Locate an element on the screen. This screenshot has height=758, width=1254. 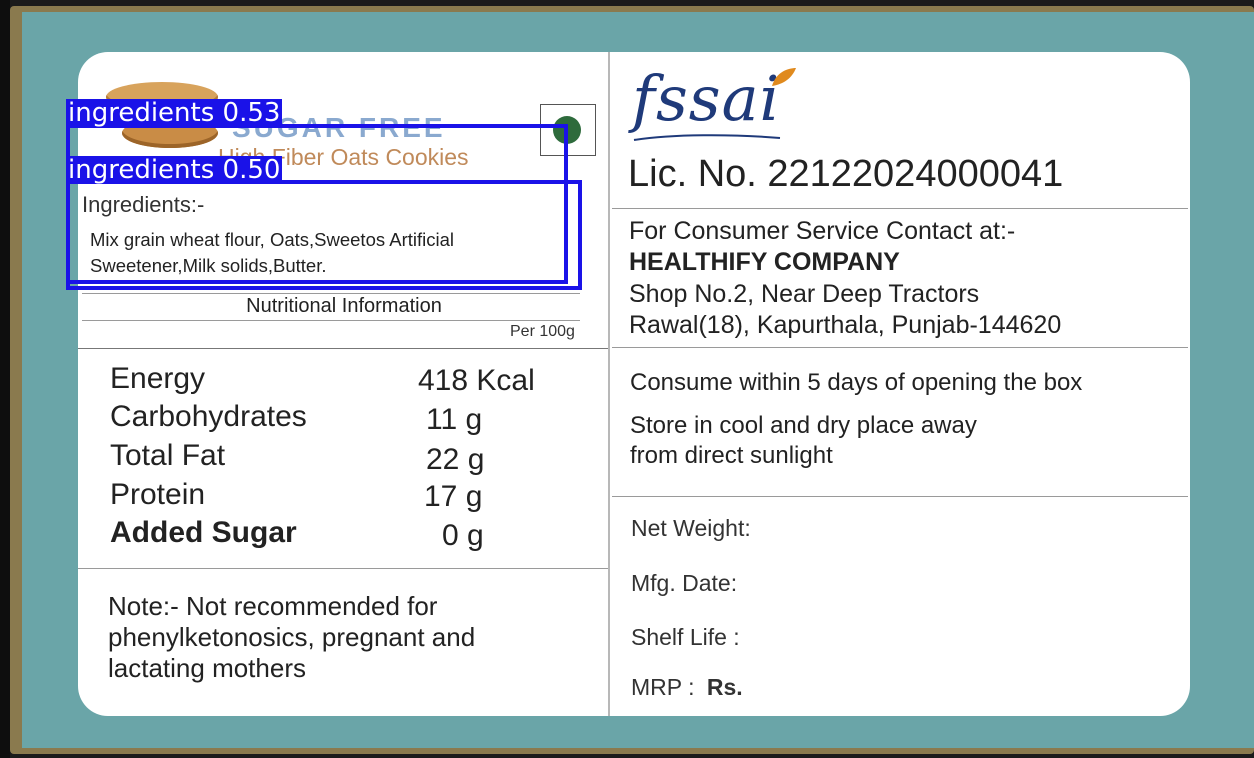
nutrition-value-protein: 17 g is located at coordinates (453, 496).